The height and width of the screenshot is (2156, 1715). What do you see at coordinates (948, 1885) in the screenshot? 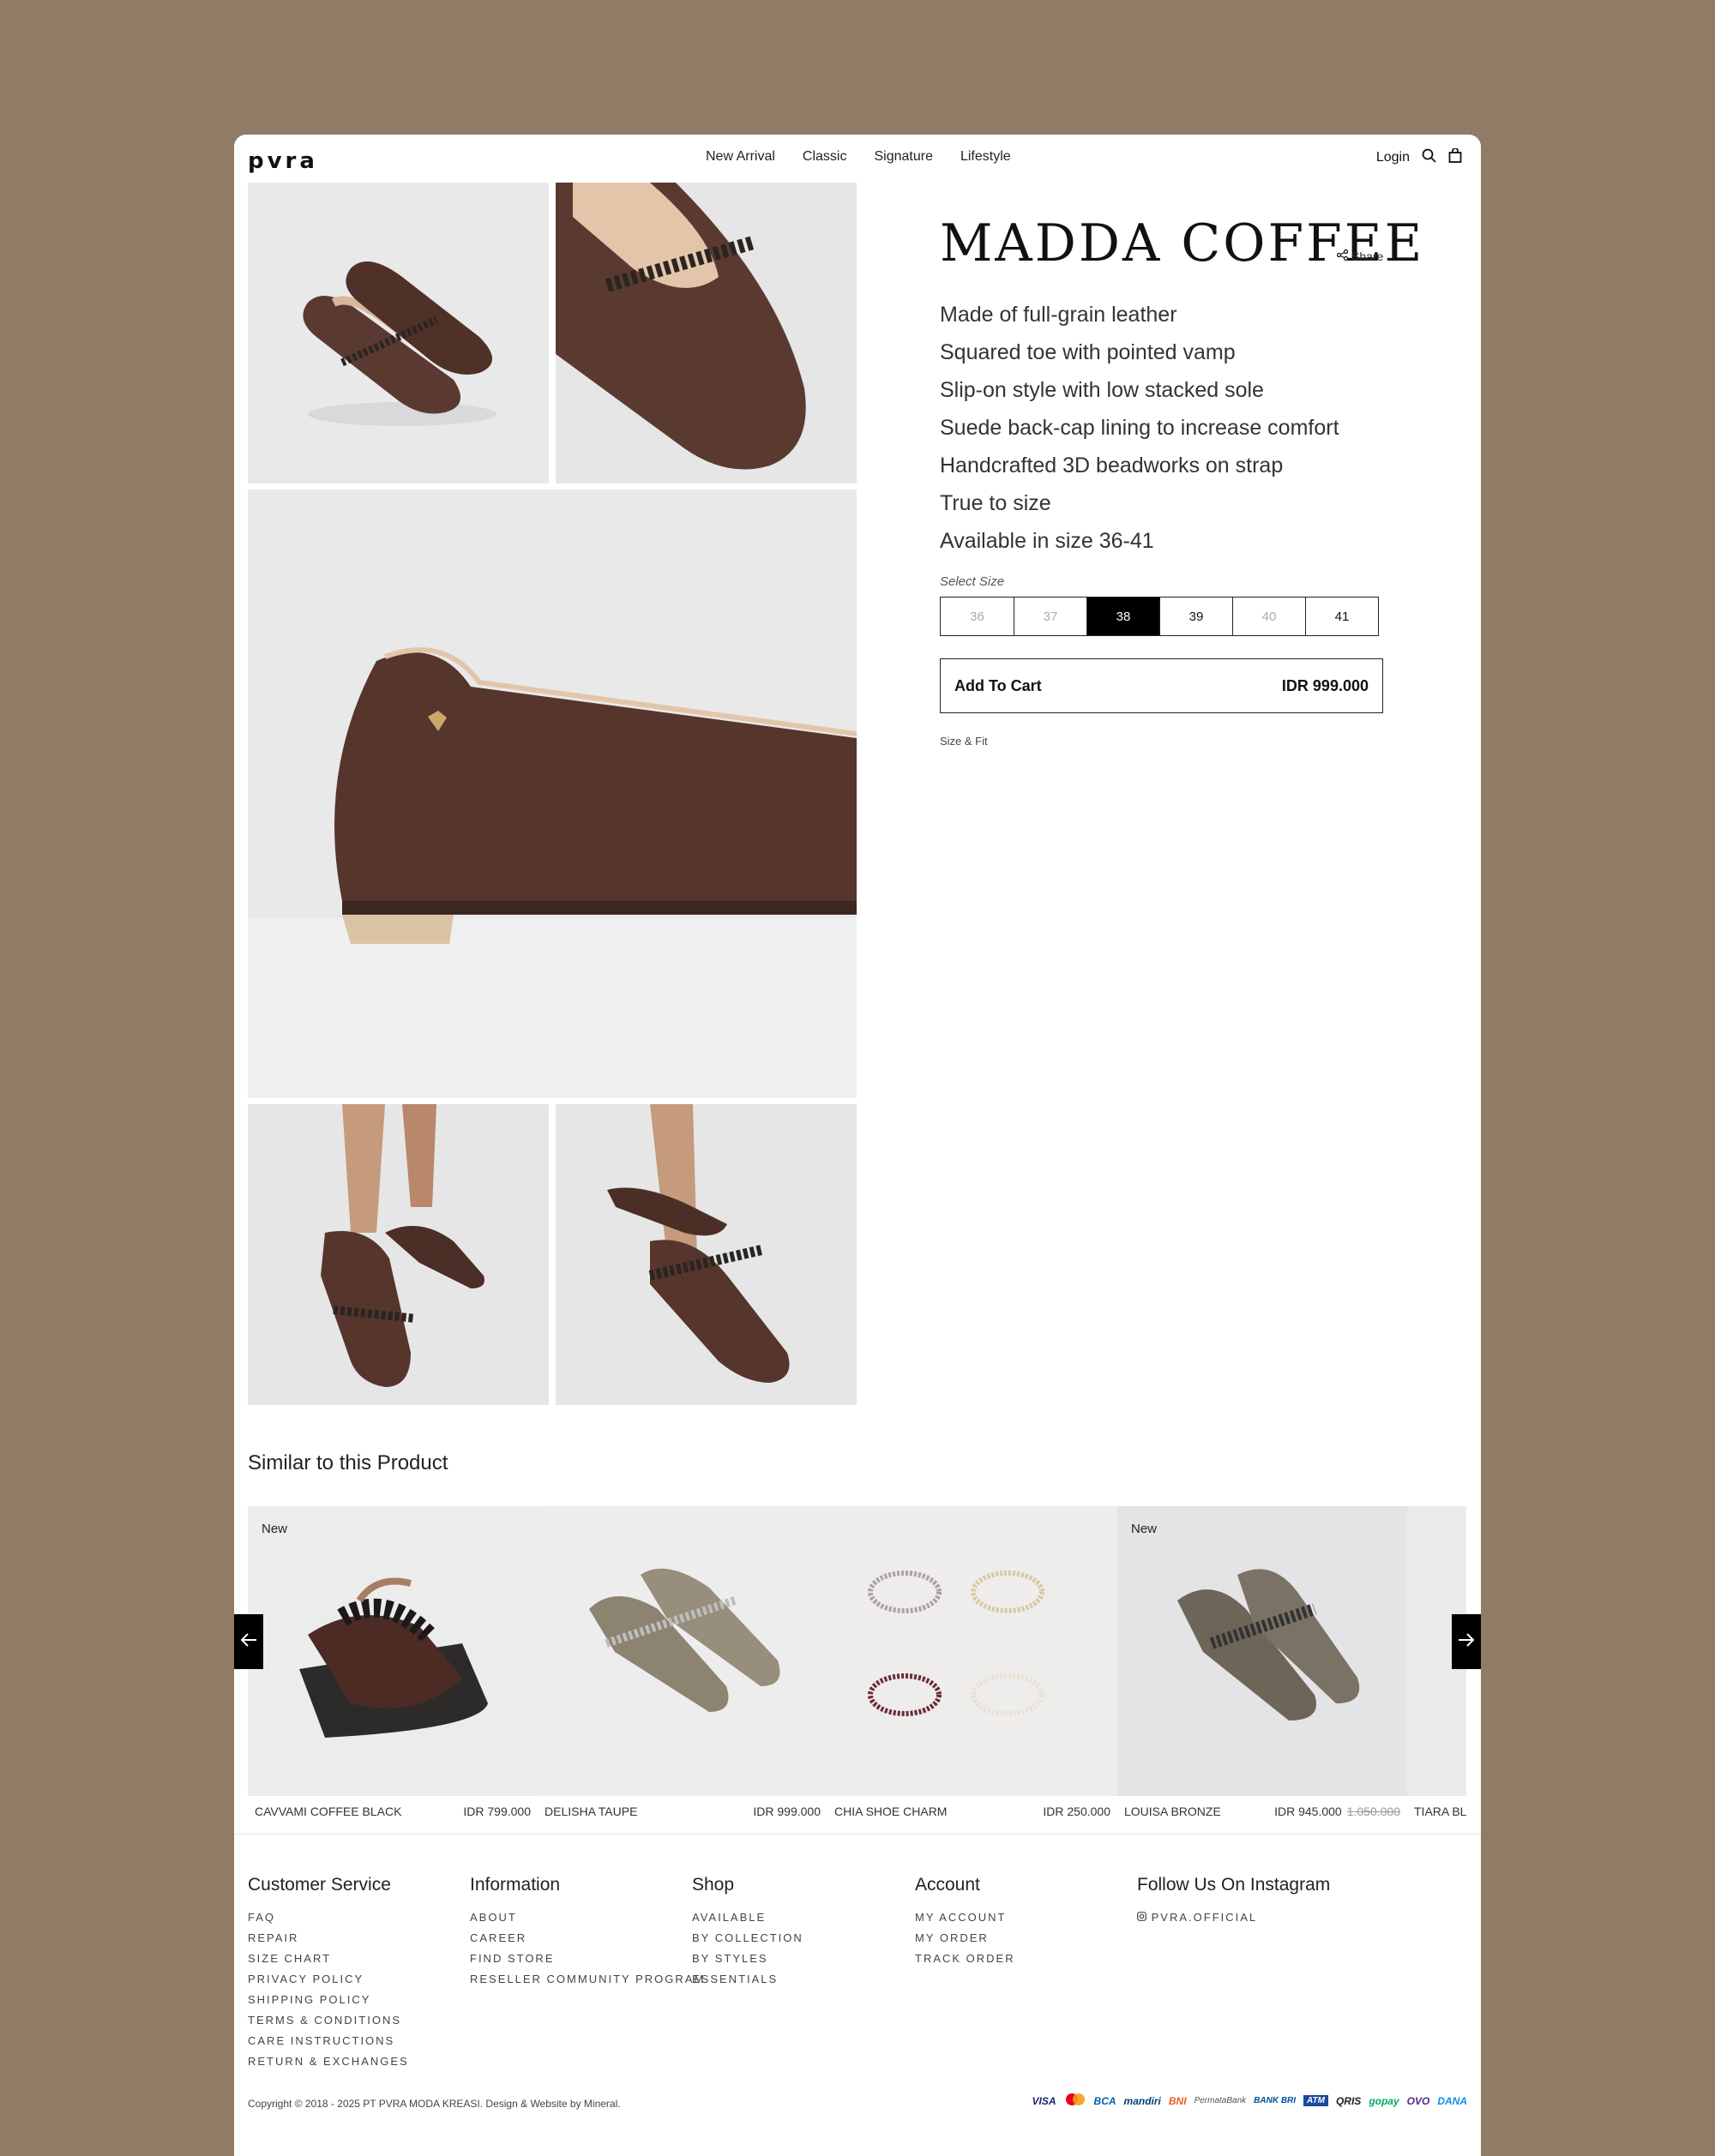
I see `footer-heading: Account` at bounding box center [948, 1885].